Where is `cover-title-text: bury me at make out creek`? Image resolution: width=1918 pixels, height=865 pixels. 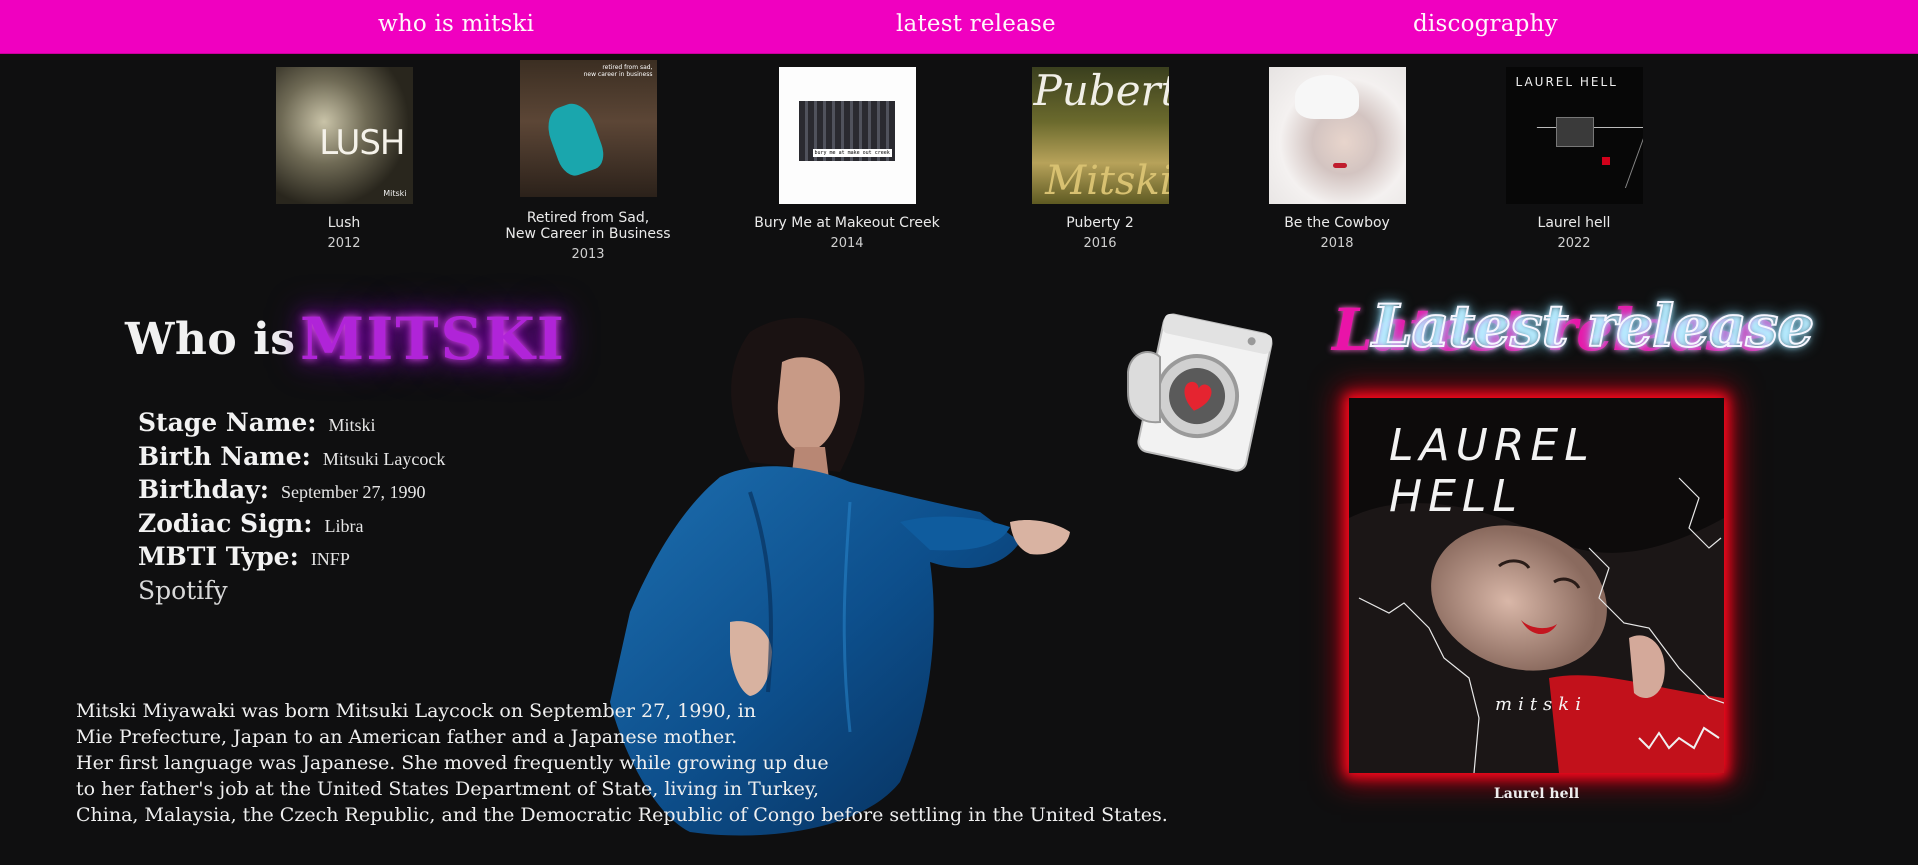
cover-title-text: bury me at make out creek is located at coordinates (852, 153).